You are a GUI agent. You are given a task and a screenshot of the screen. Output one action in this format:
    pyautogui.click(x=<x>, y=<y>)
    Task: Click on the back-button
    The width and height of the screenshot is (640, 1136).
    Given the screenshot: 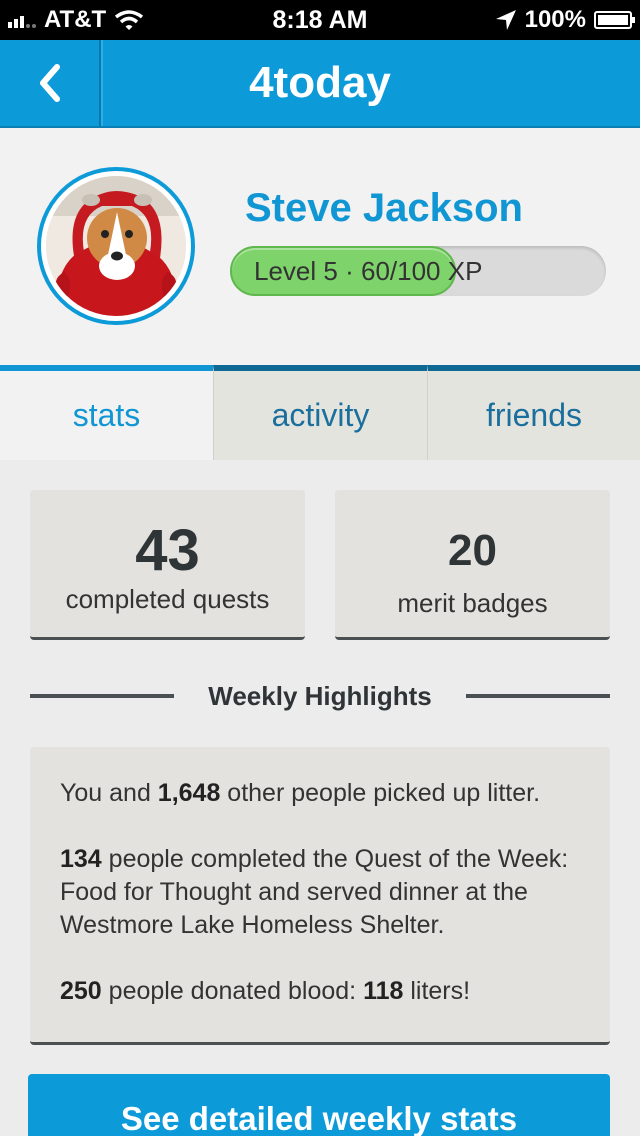 What is the action you would take?
    pyautogui.click(x=51, y=83)
    